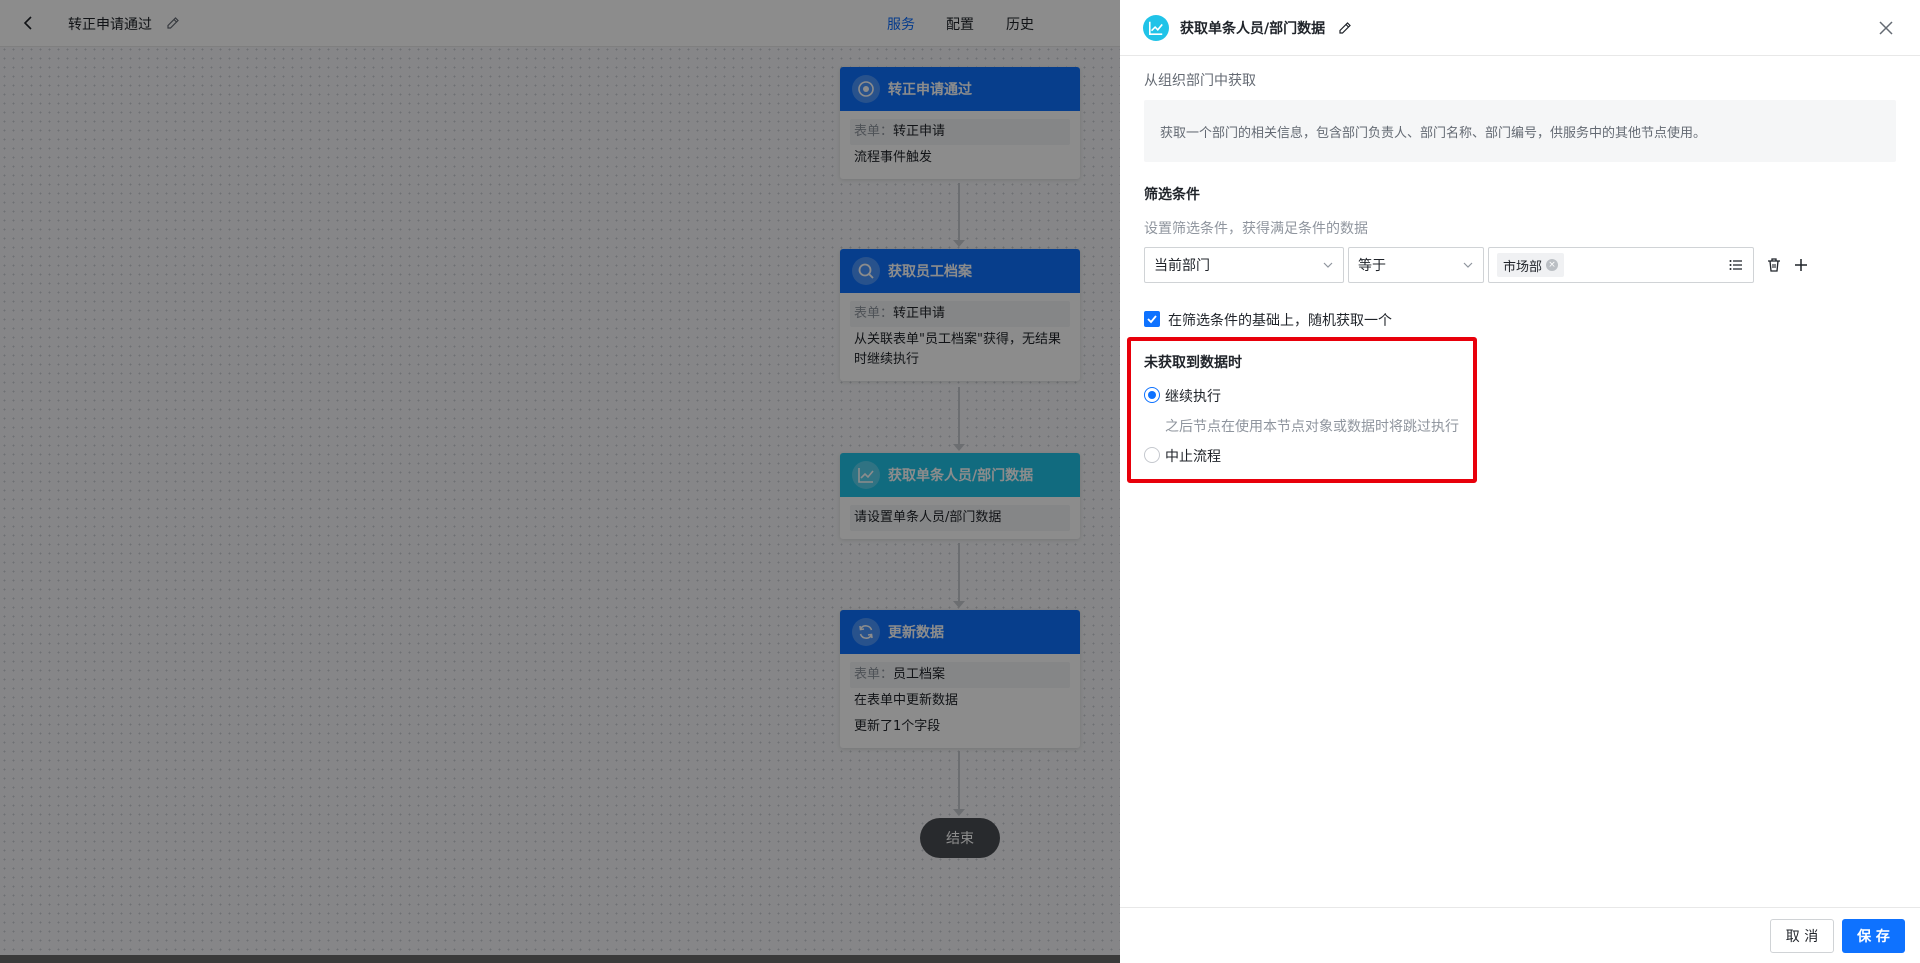  Describe the element at coordinates (1193, 396) in the screenshot. I see `radio-continue-label: 继续执行` at that location.